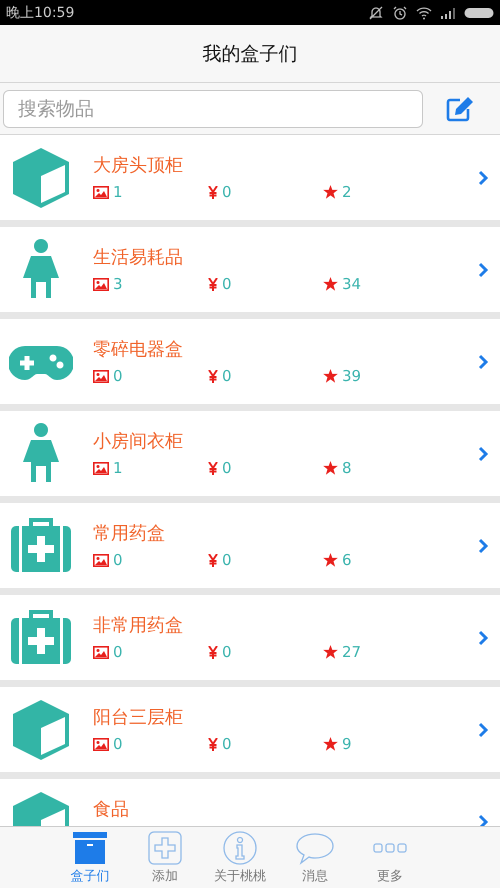 The height and width of the screenshot is (888, 500). What do you see at coordinates (315, 847) in the screenshot?
I see `speech-bubble-icon` at bounding box center [315, 847].